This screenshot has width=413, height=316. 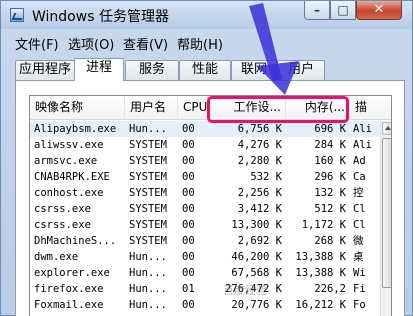 I want to click on watermark: 百度经验, so click(x=245, y=290).